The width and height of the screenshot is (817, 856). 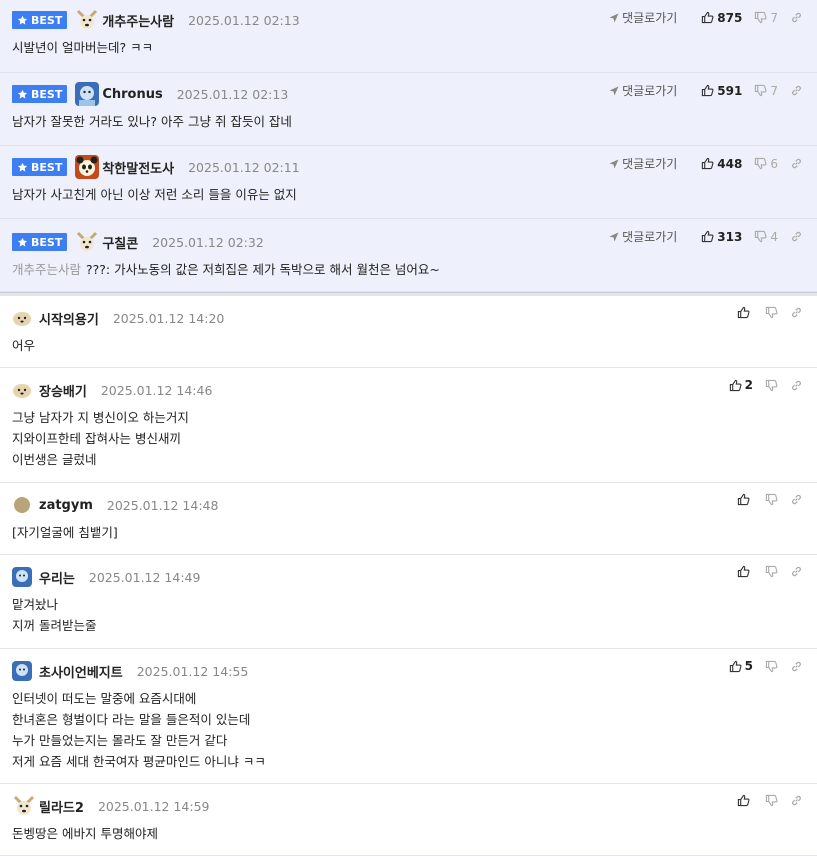 I want to click on comment-text: 시발년이 얼마버는데? ㅋㅋ, so click(x=83, y=47).